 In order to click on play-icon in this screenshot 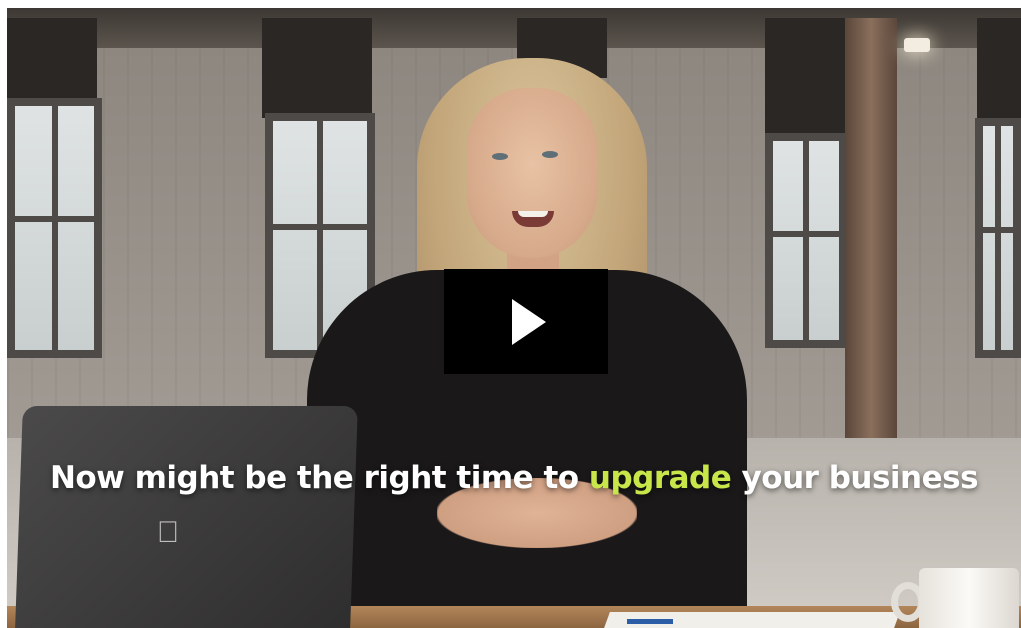, I will do `click(529, 321)`.